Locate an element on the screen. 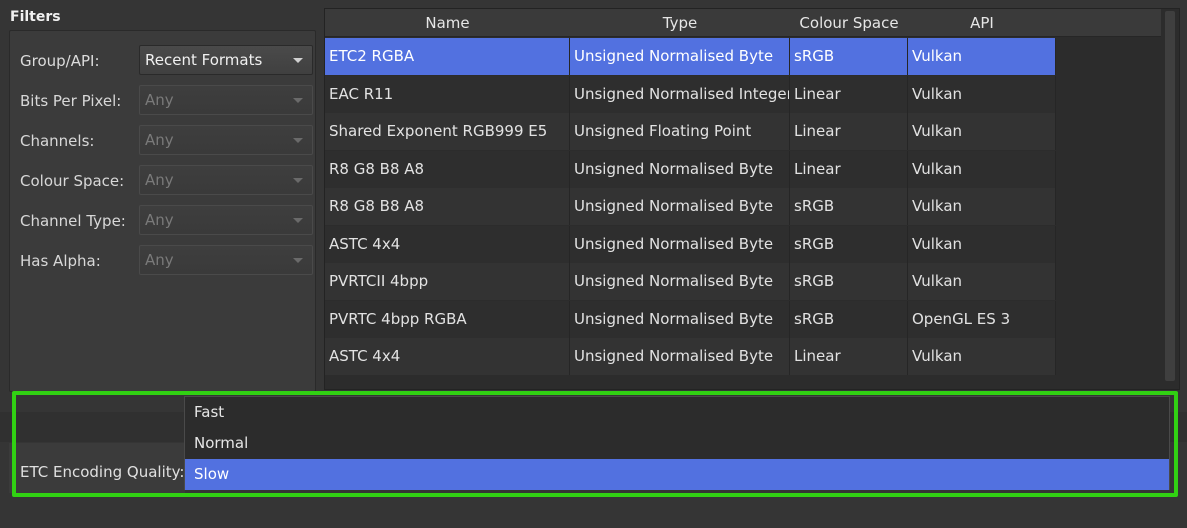 The width and height of the screenshot is (1187, 528). scrollbar-thumb is located at coordinates (1170, 196).